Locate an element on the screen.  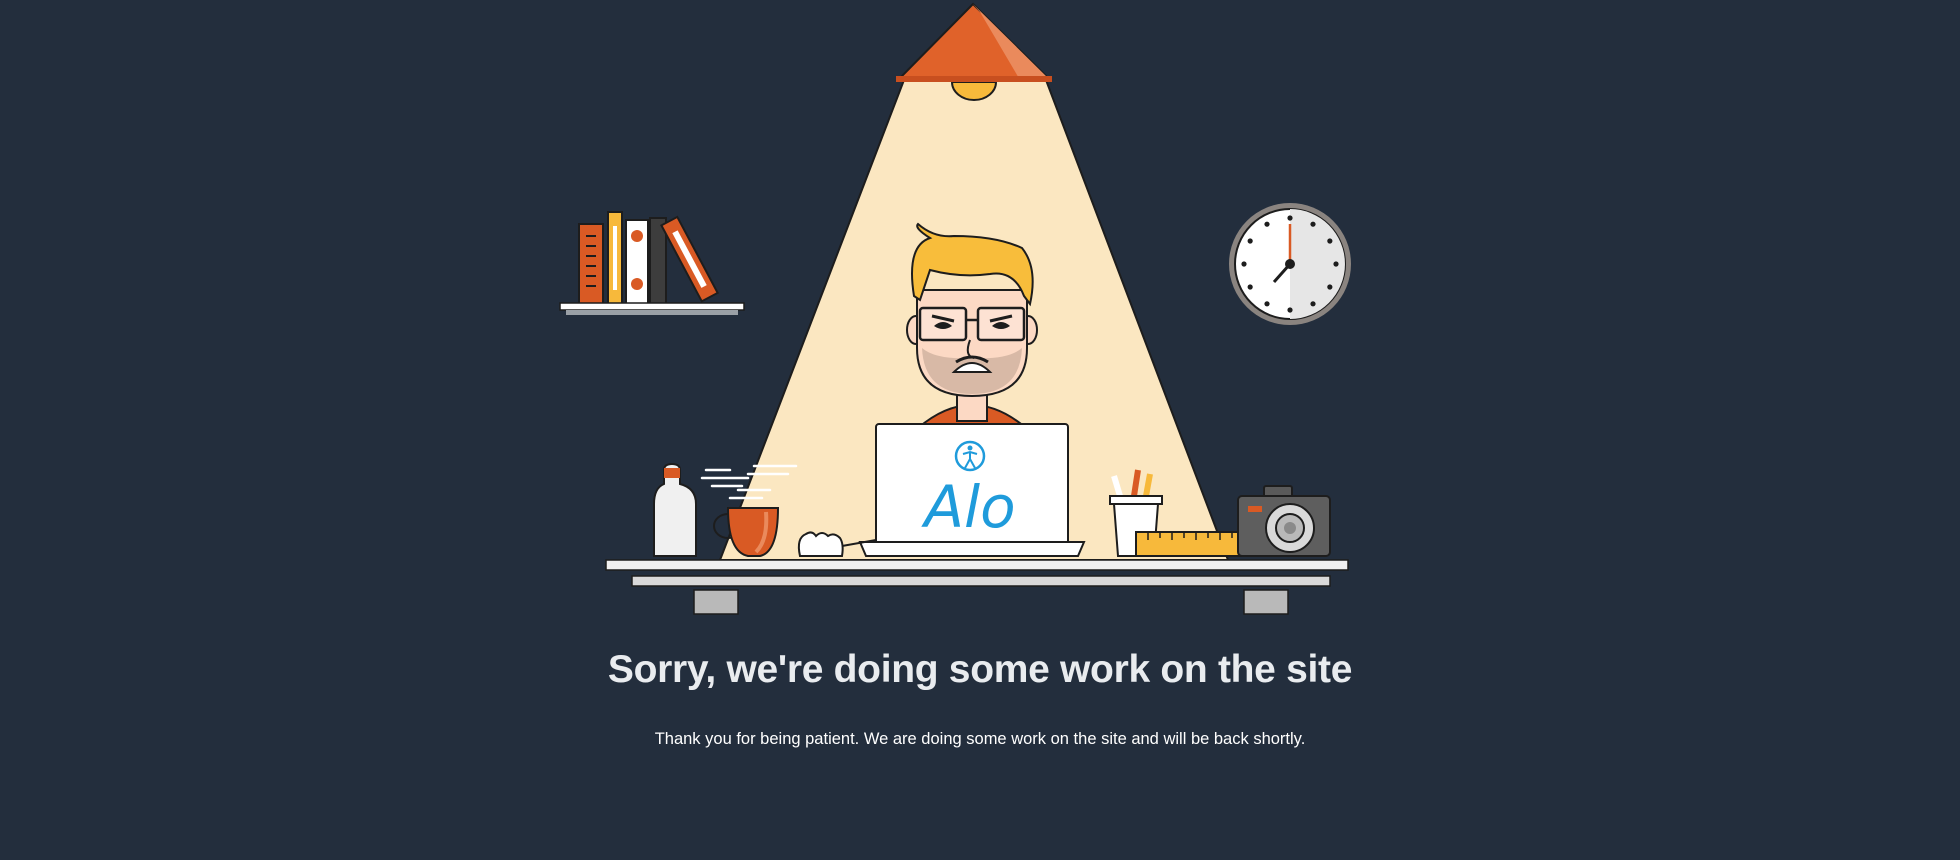
desk-icon is located at coordinates (977, 587).